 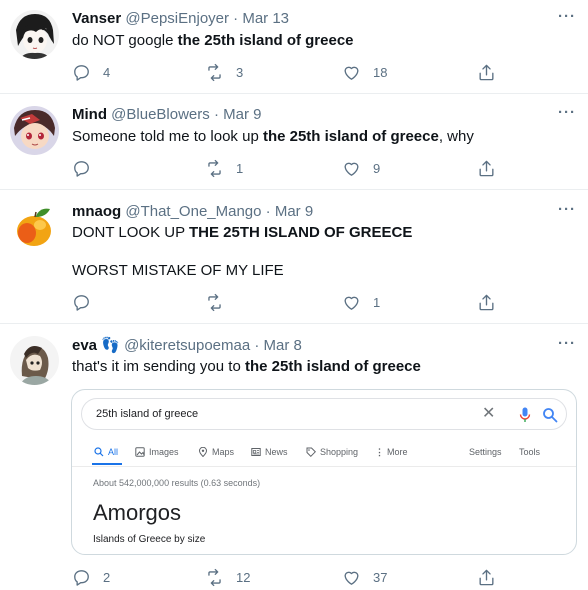 I want to click on tab-shopping: Shopping, so click(x=332, y=452).